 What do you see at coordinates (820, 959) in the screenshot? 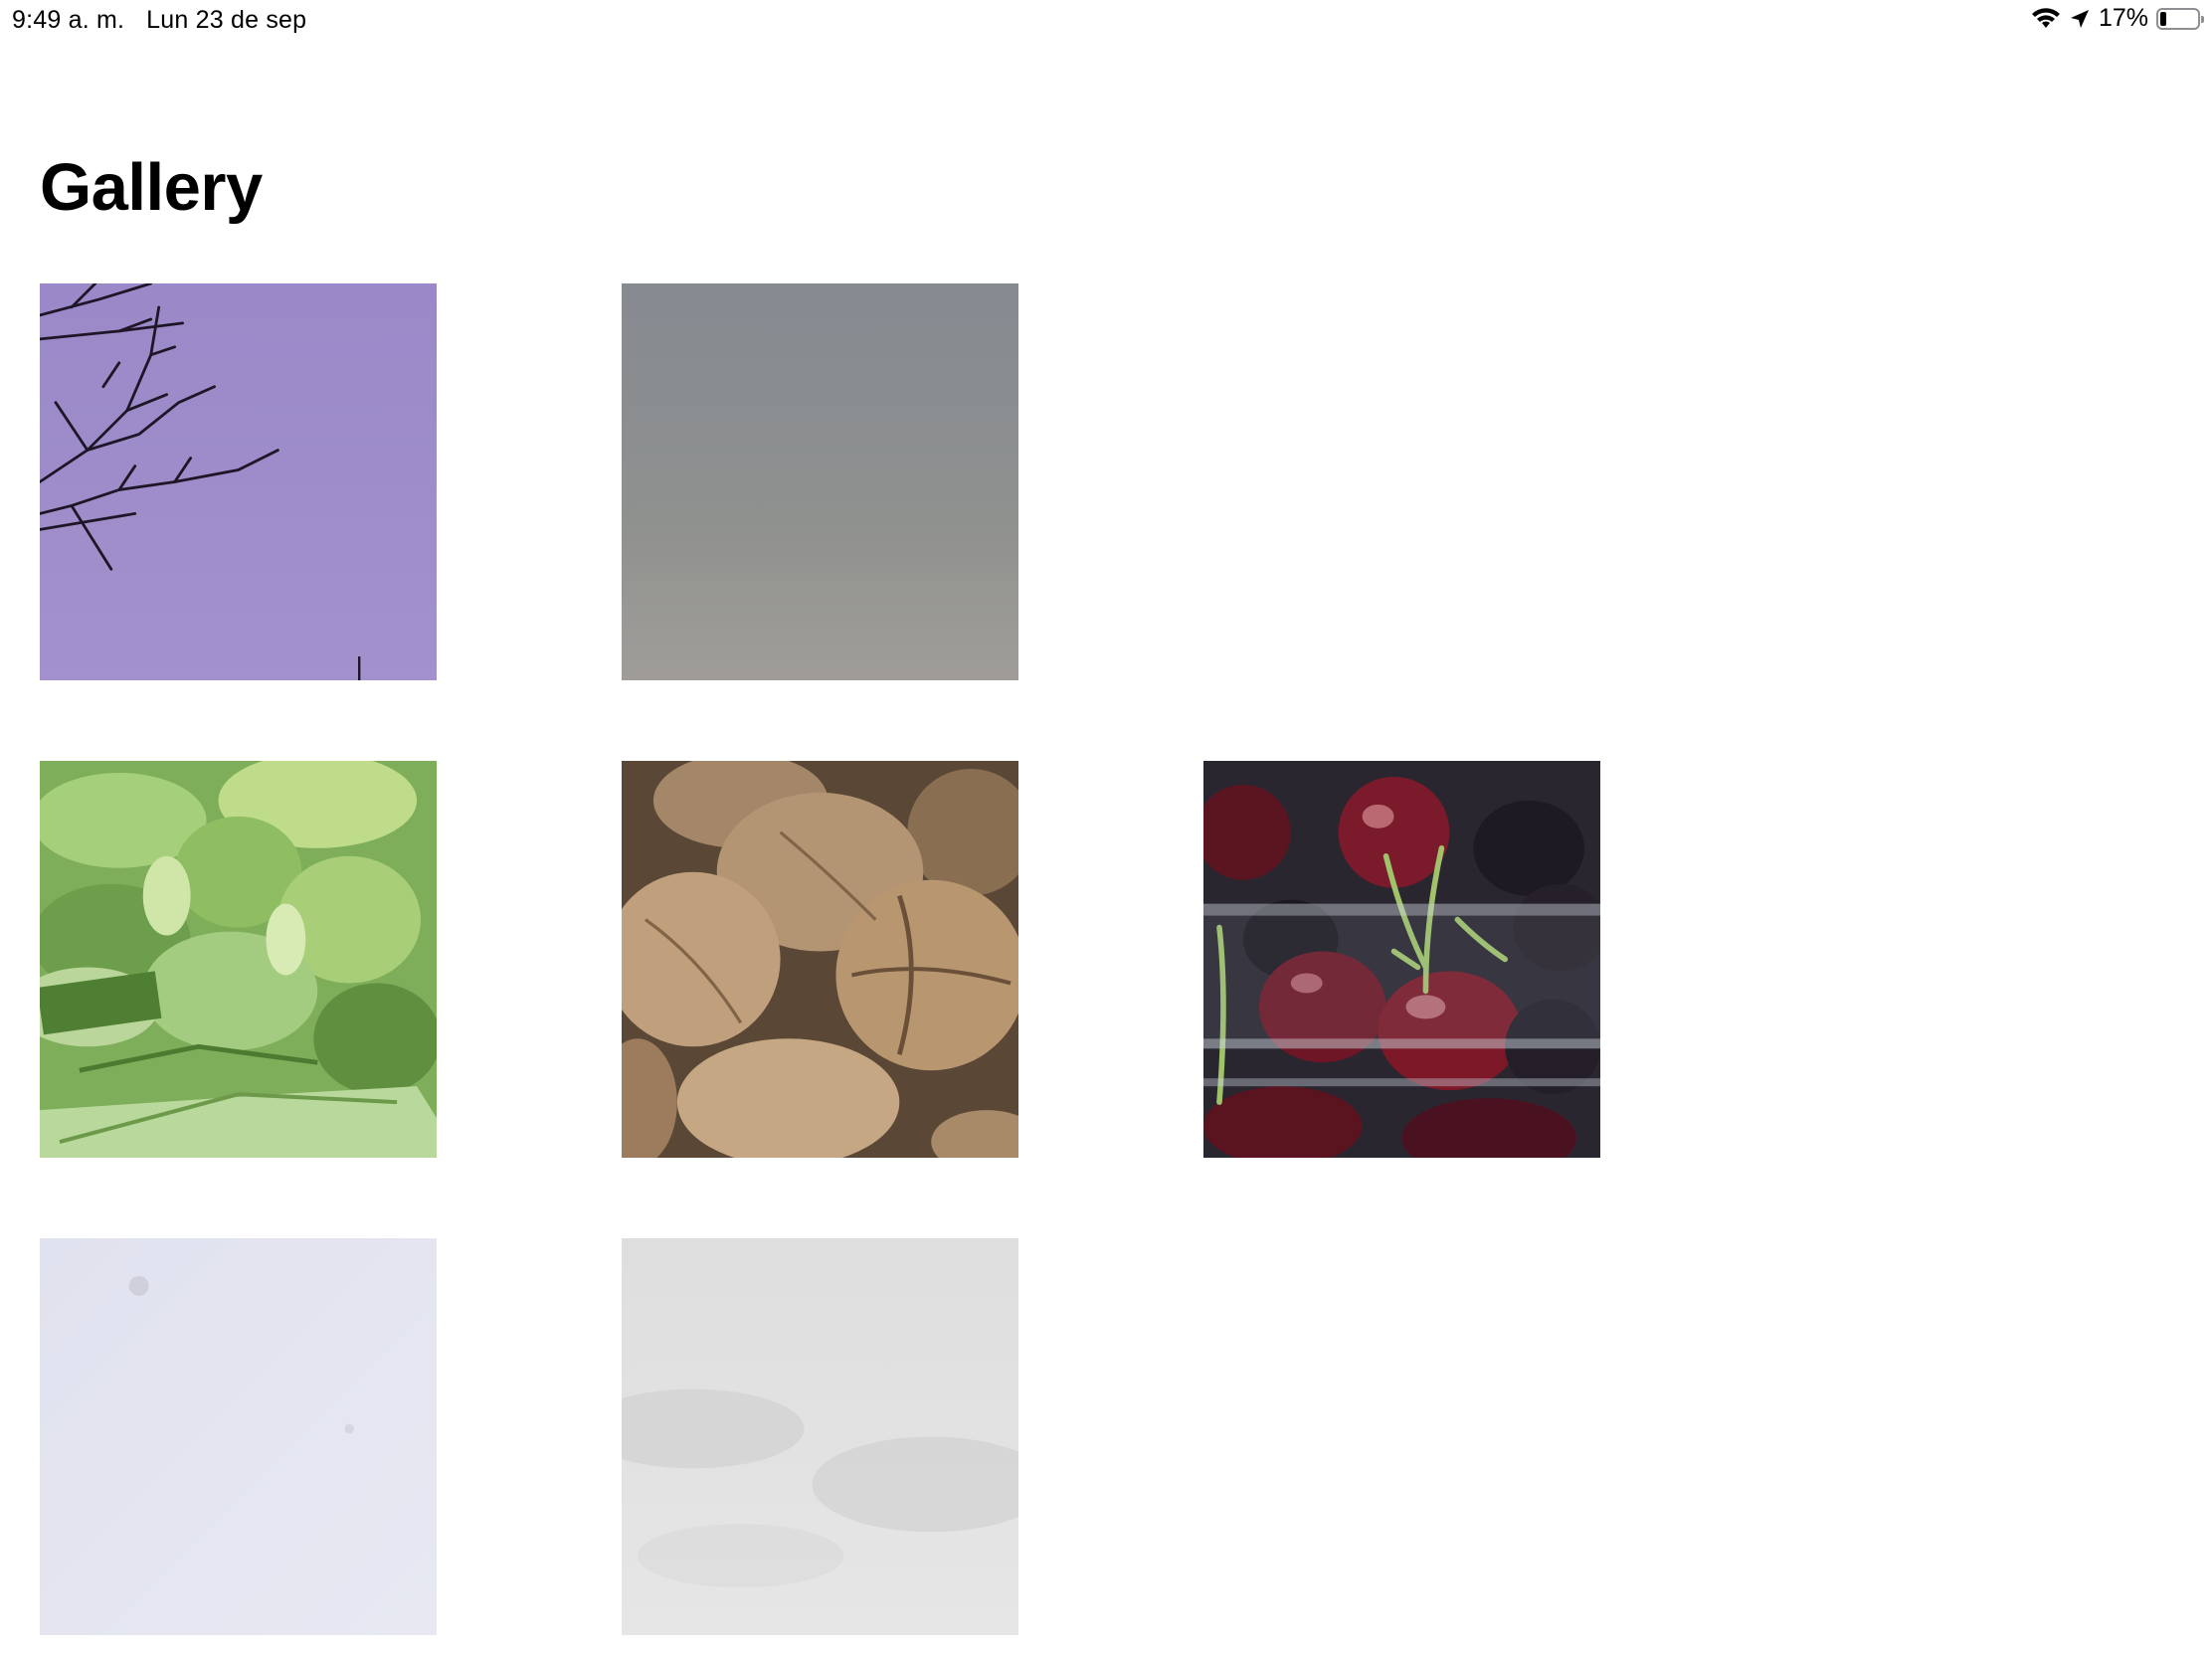
I see `gallery-photo-walnuts` at bounding box center [820, 959].